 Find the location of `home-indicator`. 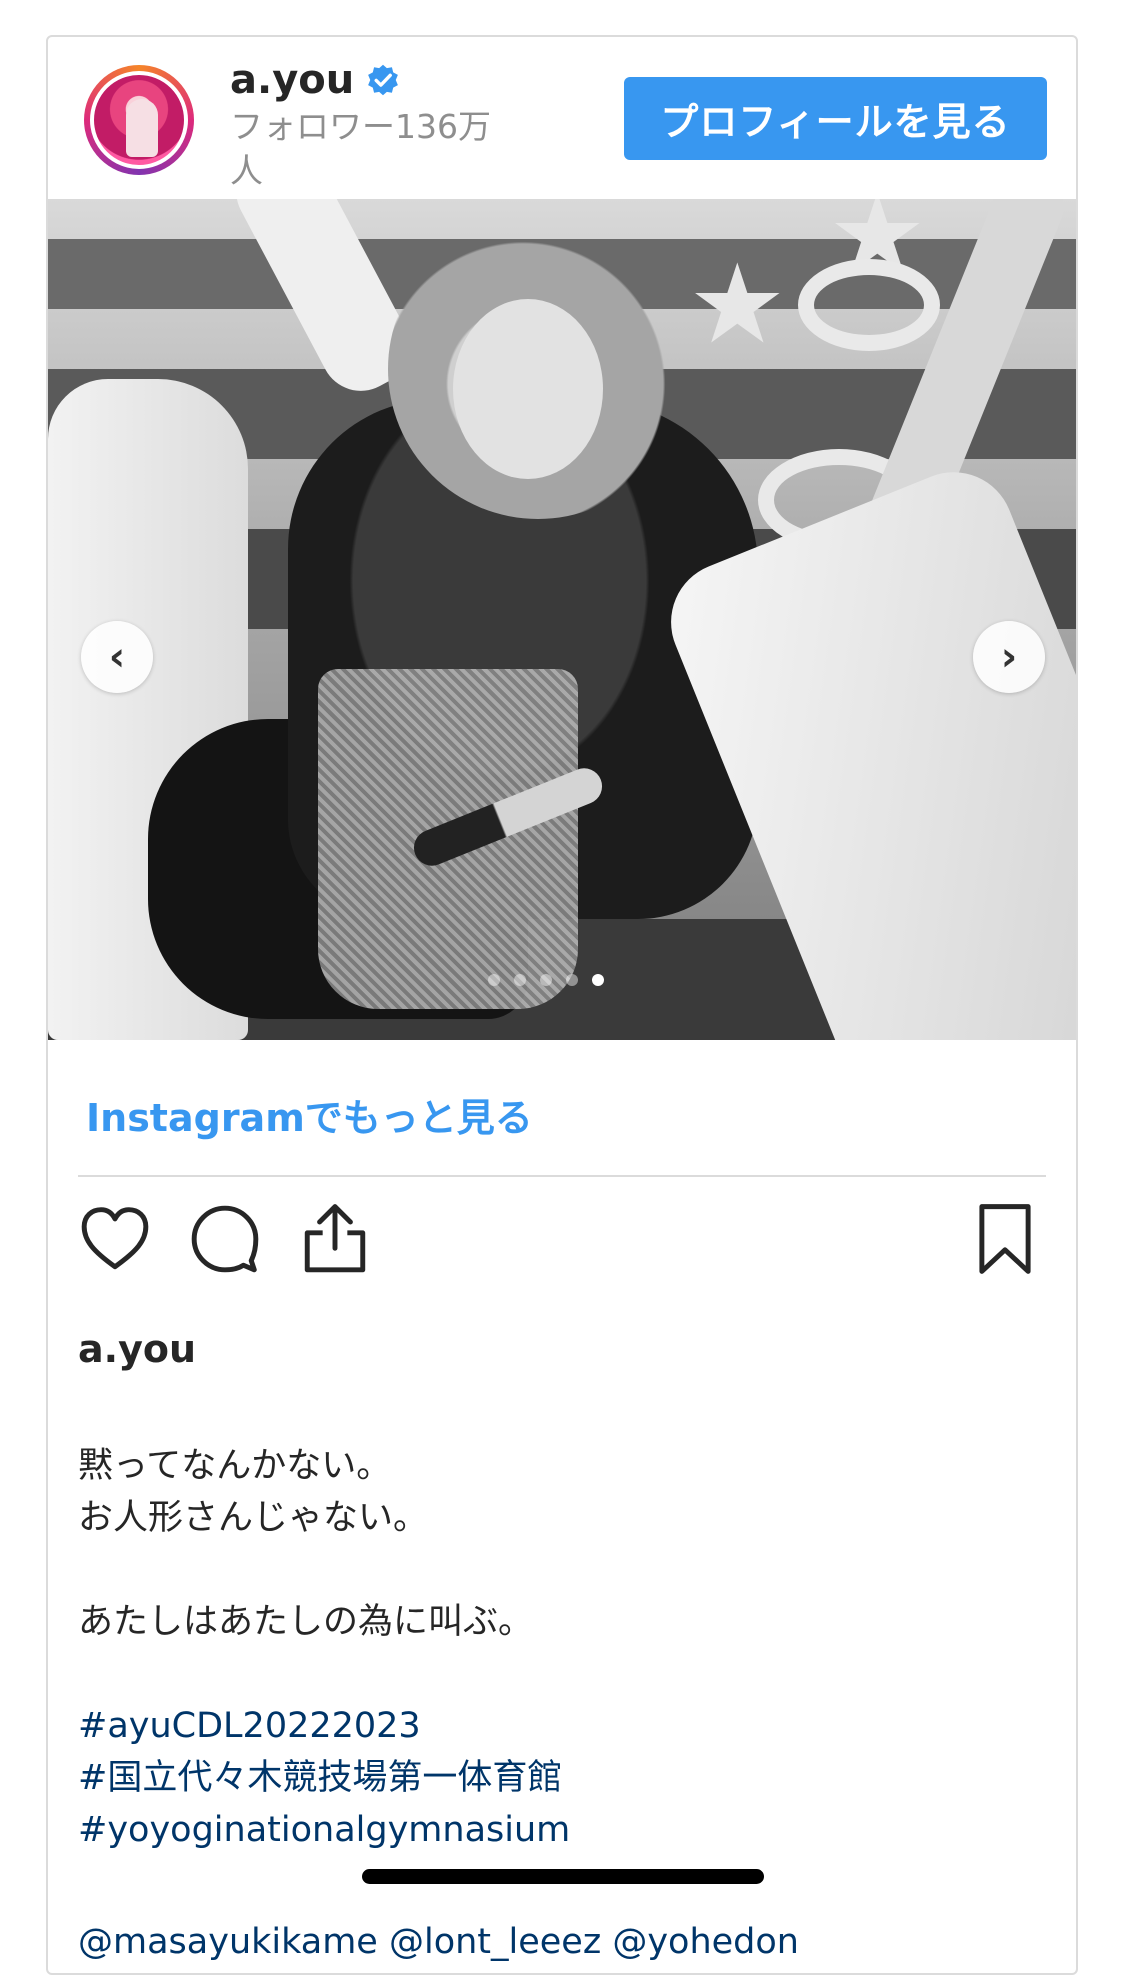

home-indicator is located at coordinates (563, 1876).